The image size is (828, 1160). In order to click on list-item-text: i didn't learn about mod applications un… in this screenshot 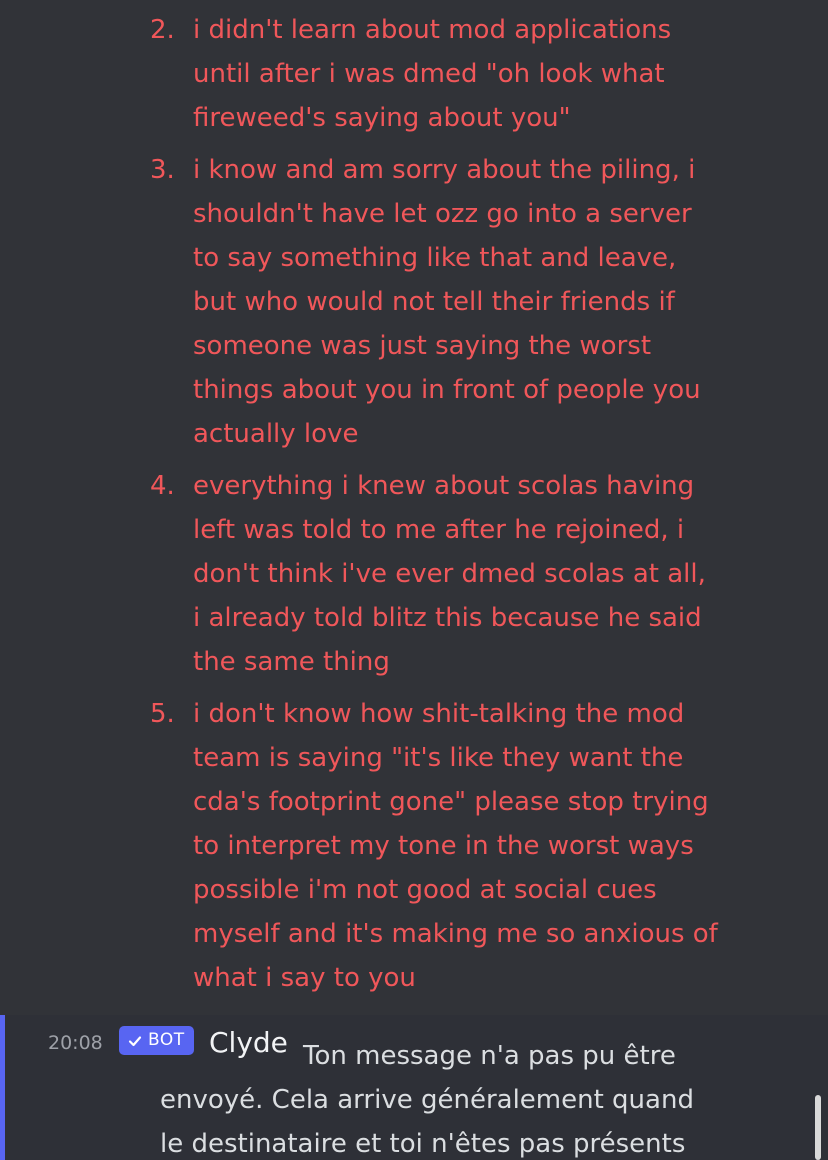, I will do `click(432, 74)`.